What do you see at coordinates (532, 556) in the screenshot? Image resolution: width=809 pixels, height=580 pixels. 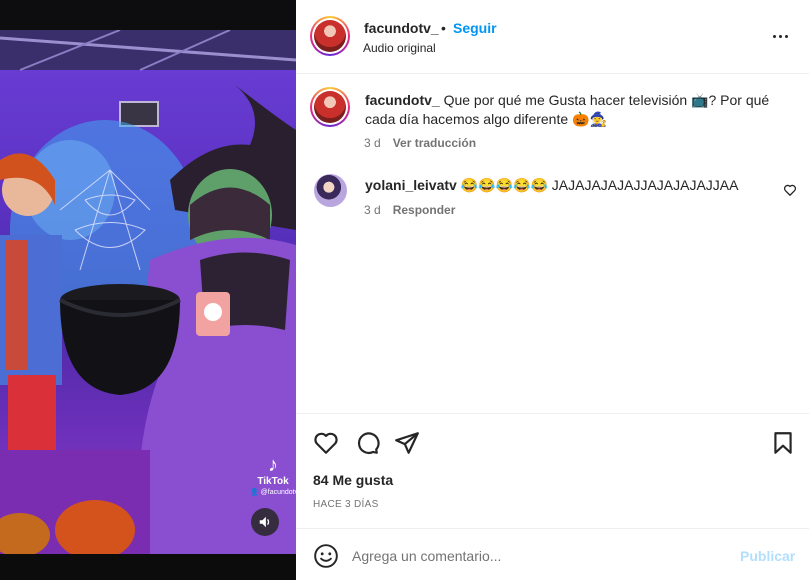 I see `comment-input` at bounding box center [532, 556].